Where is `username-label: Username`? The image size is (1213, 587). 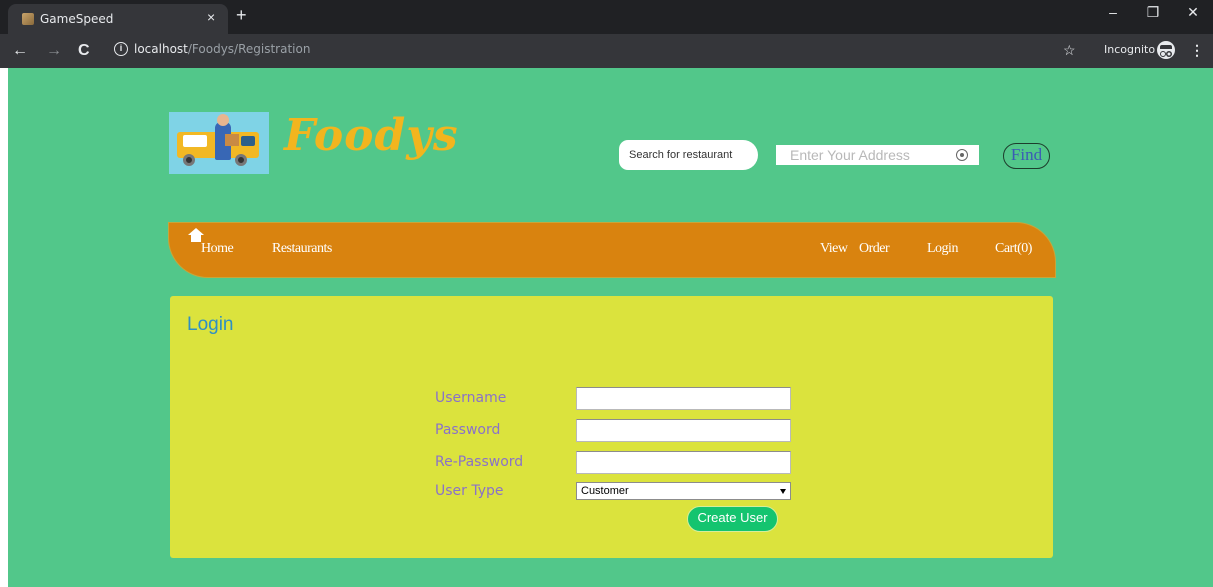 username-label: Username is located at coordinates (471, 398).